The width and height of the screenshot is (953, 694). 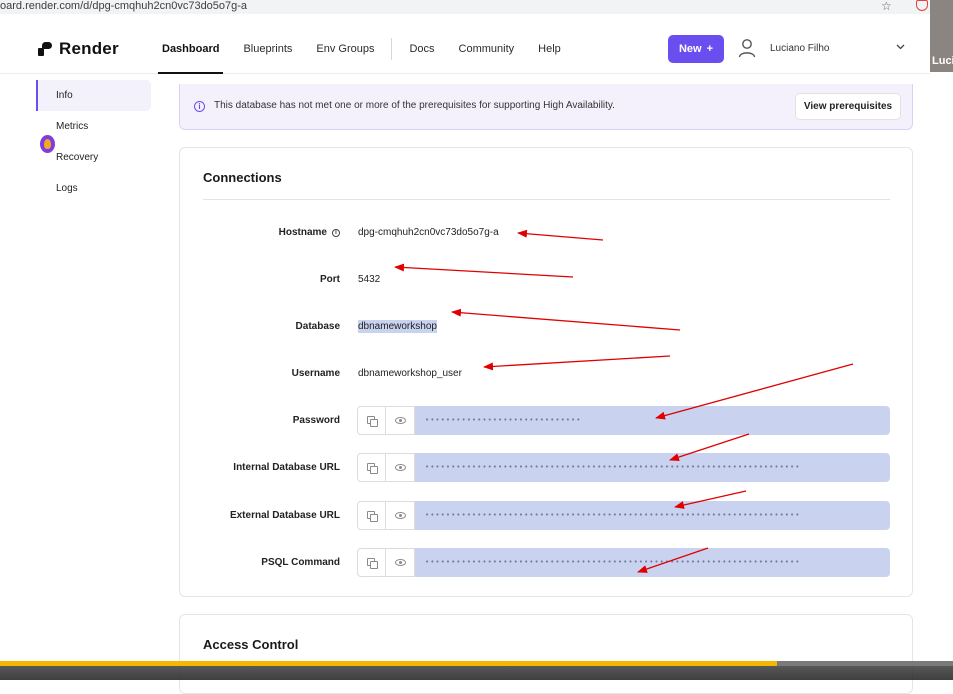 I want to click on firefox-extension-icon, so click(x=47, y=144).